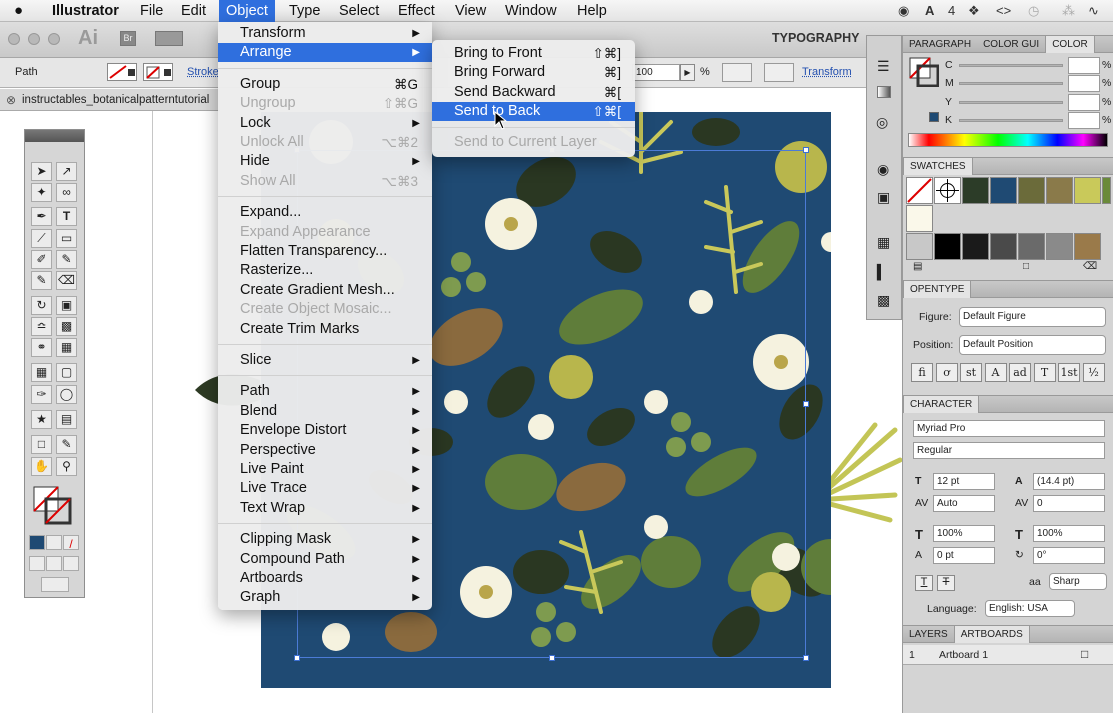 The width and height of the screenshot is (1113, 713). What do you see at coordinates (946, 372) in the screenshot?
I see `opentype-glyph-button: ơ` at bounding box center [946, 372].